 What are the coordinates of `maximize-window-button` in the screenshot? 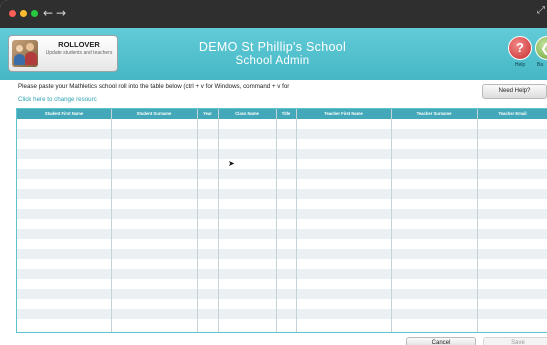 It's located at (34, 13).